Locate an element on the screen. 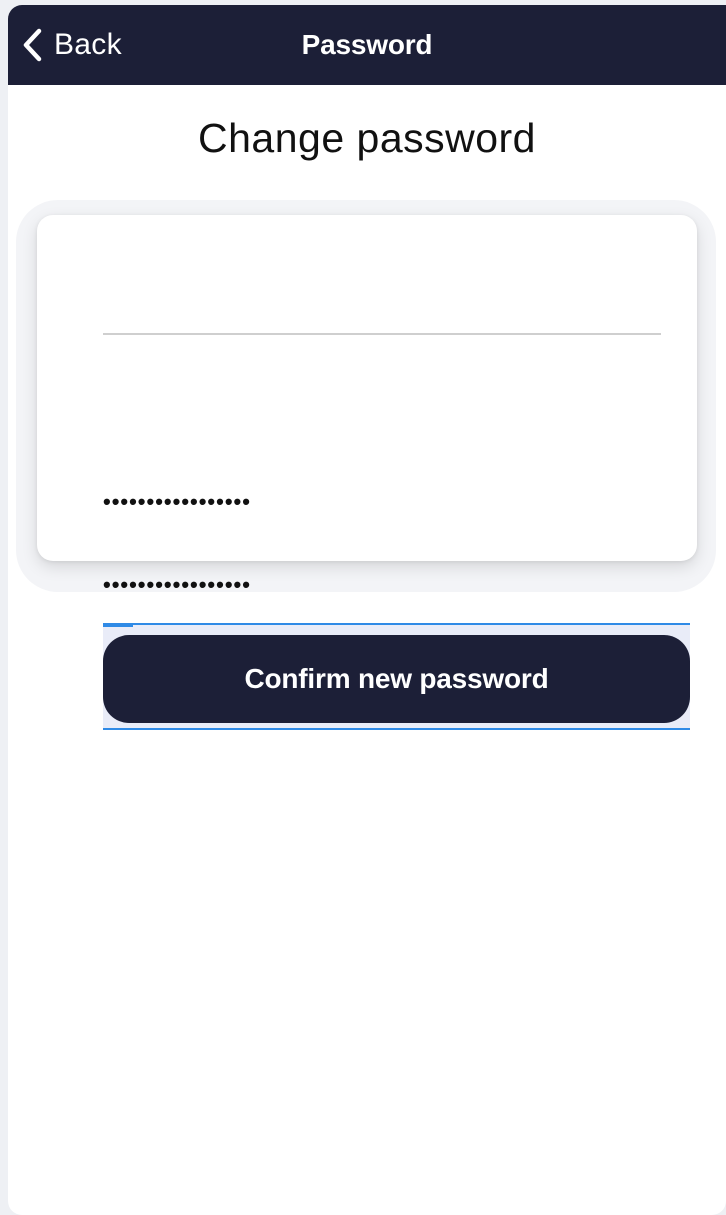 The height and width of the screenshot is (1215, 726). confirm-password-field: ••••••••••••••••• is located at coordinates (382, 585).